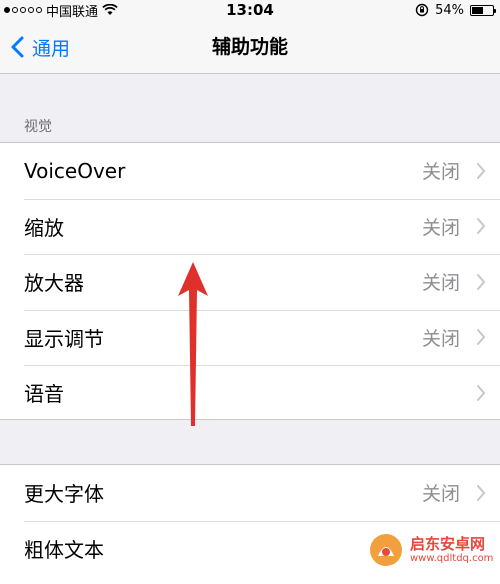  I want to click on section-header-vision: 视觉, so click(38, 127).